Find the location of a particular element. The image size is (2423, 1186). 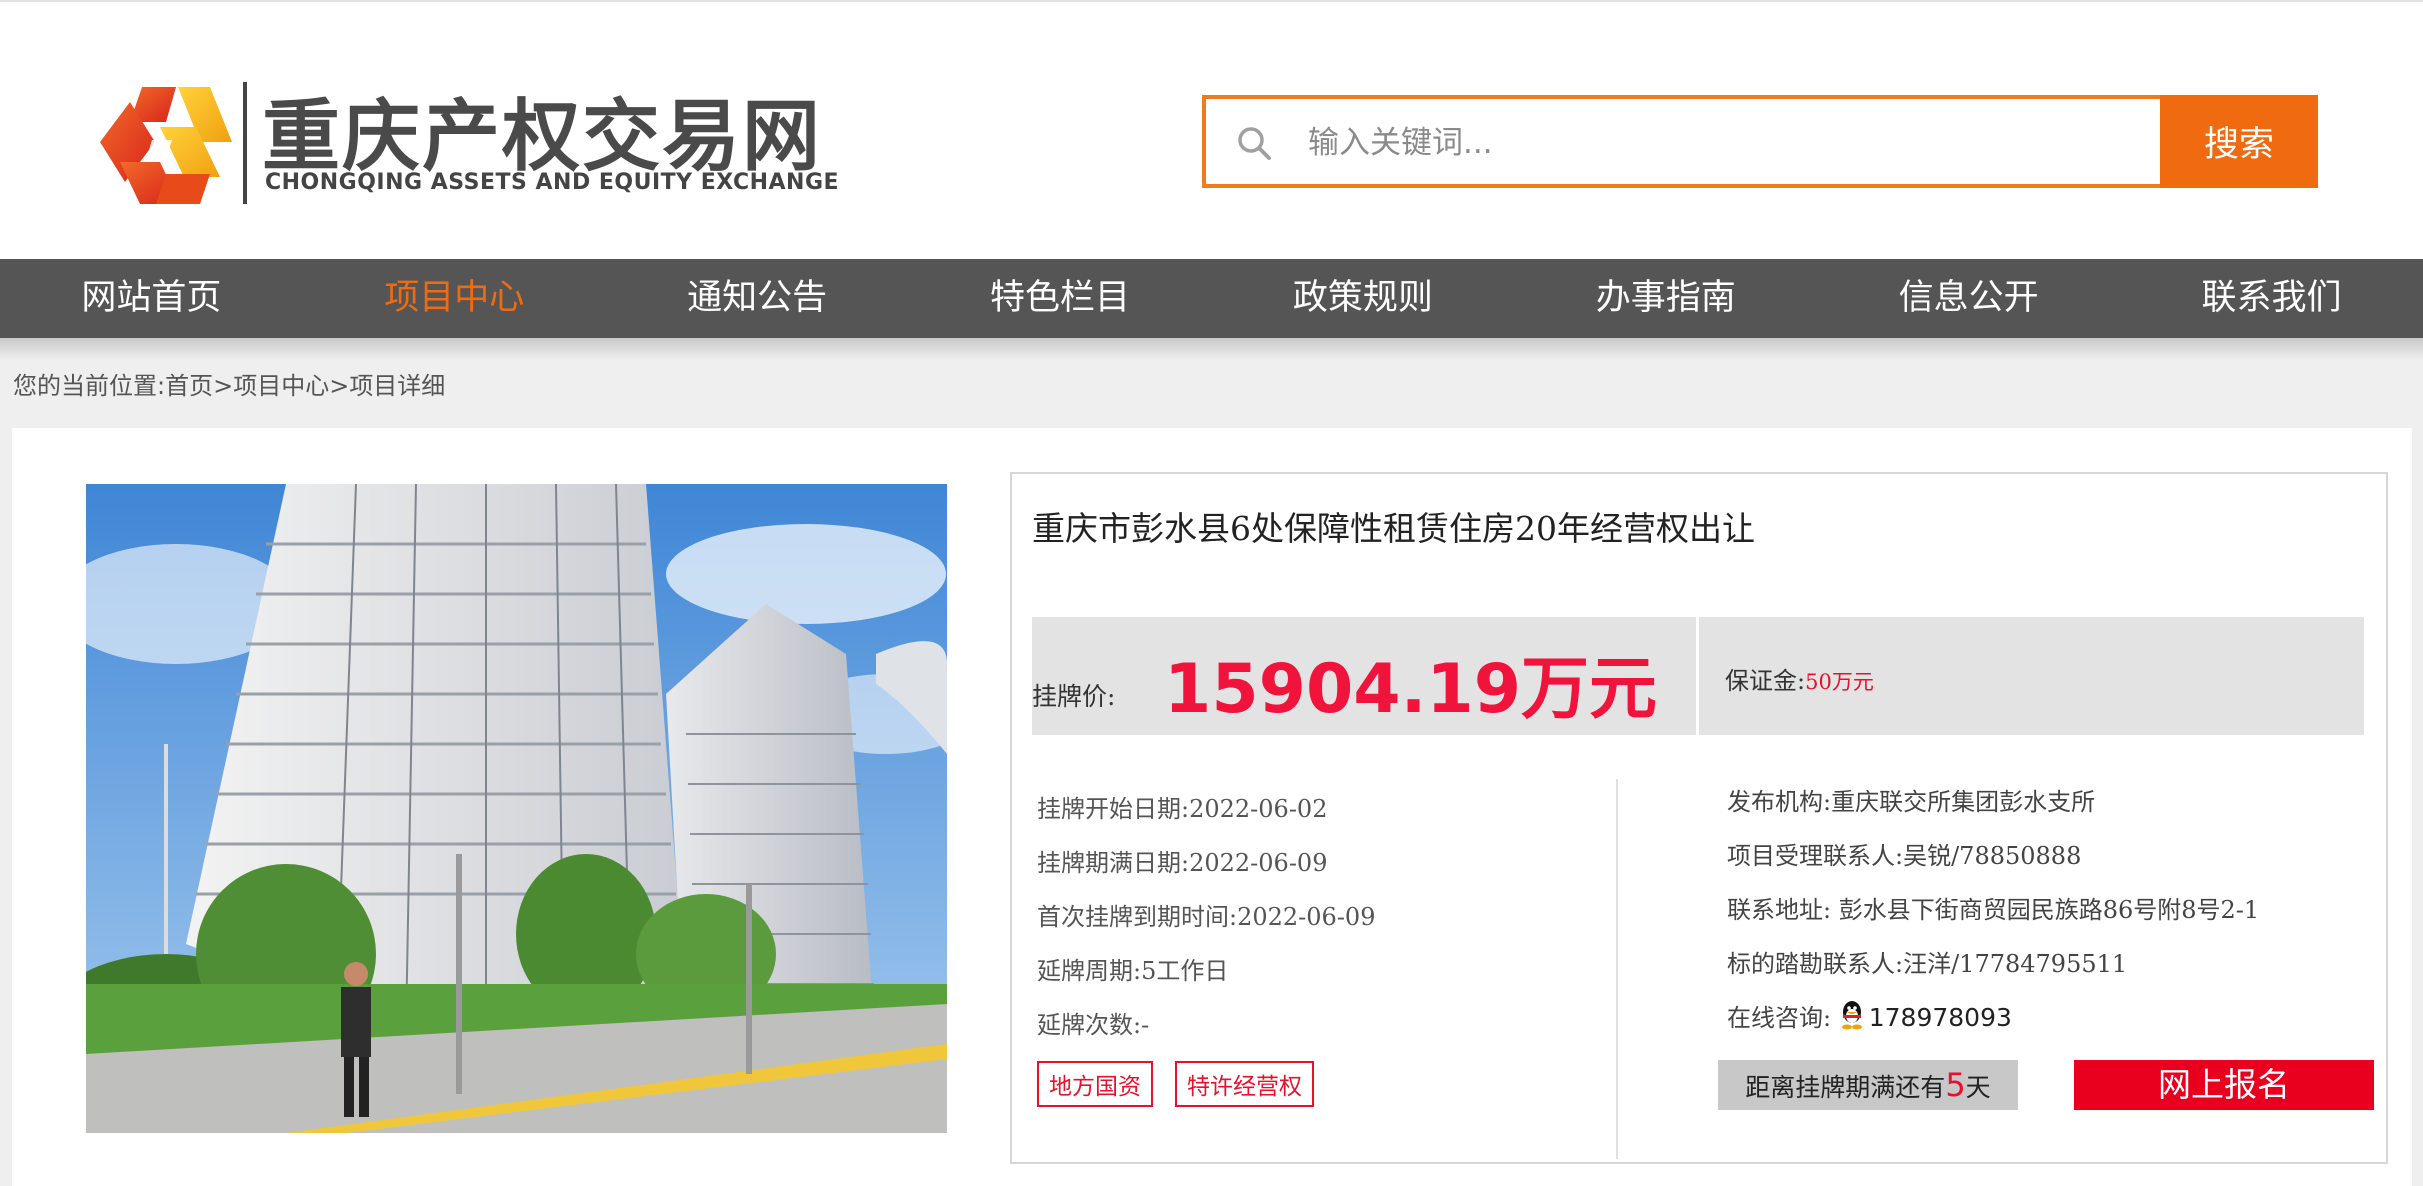

detail-label: 联系地址: is located at coordinates (1779, 910).